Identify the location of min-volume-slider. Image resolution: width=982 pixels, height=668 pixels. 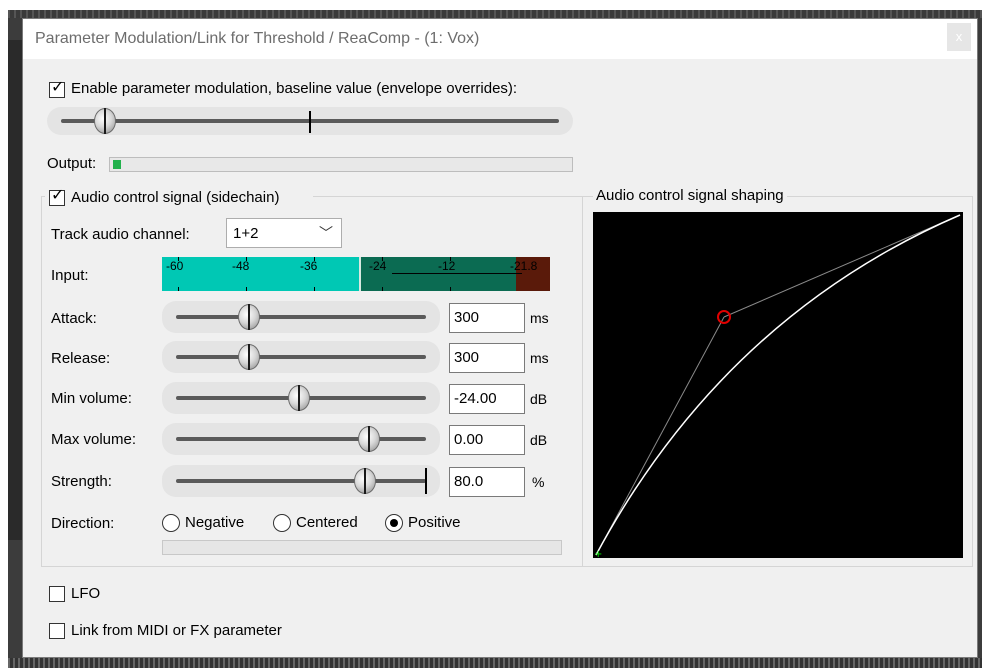
(301, 398).